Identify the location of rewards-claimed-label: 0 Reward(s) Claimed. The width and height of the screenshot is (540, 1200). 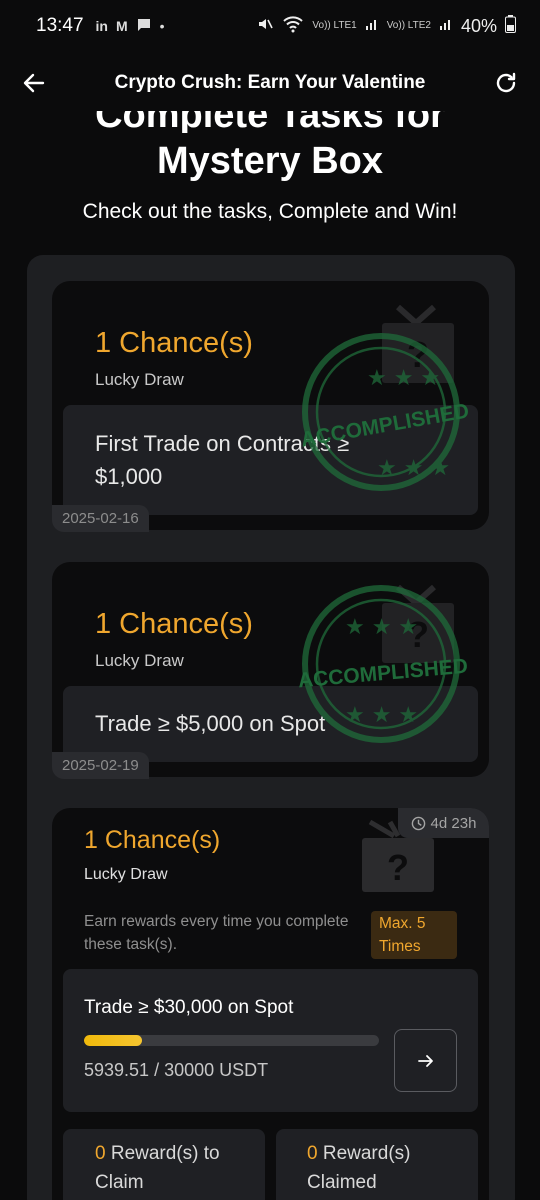
(372, 1168).